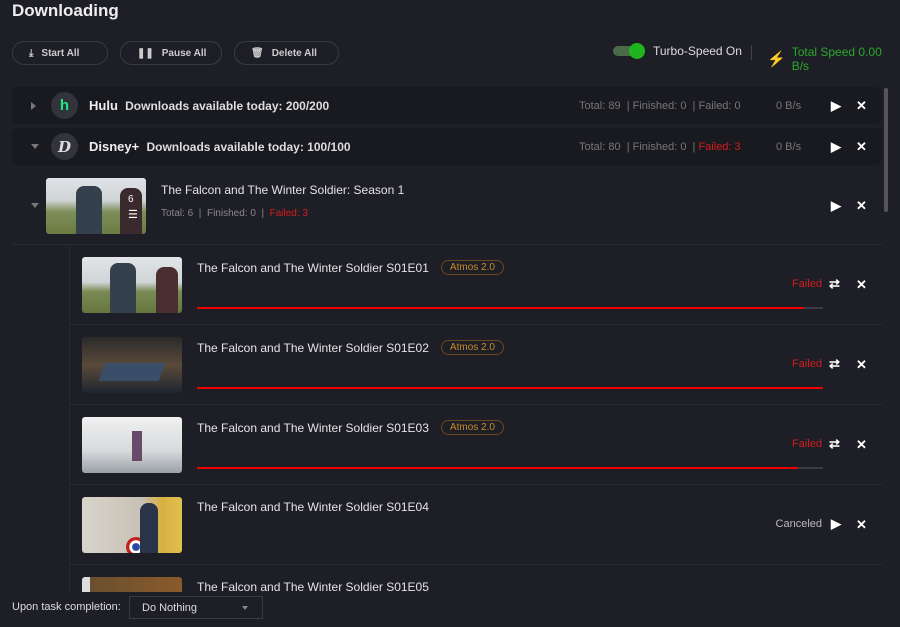 Image resolution: width=900 pixels, height=627 pixels. Describe the element at coordinates (886, 150) in the screenshot. I see `scrollbar` at that location.